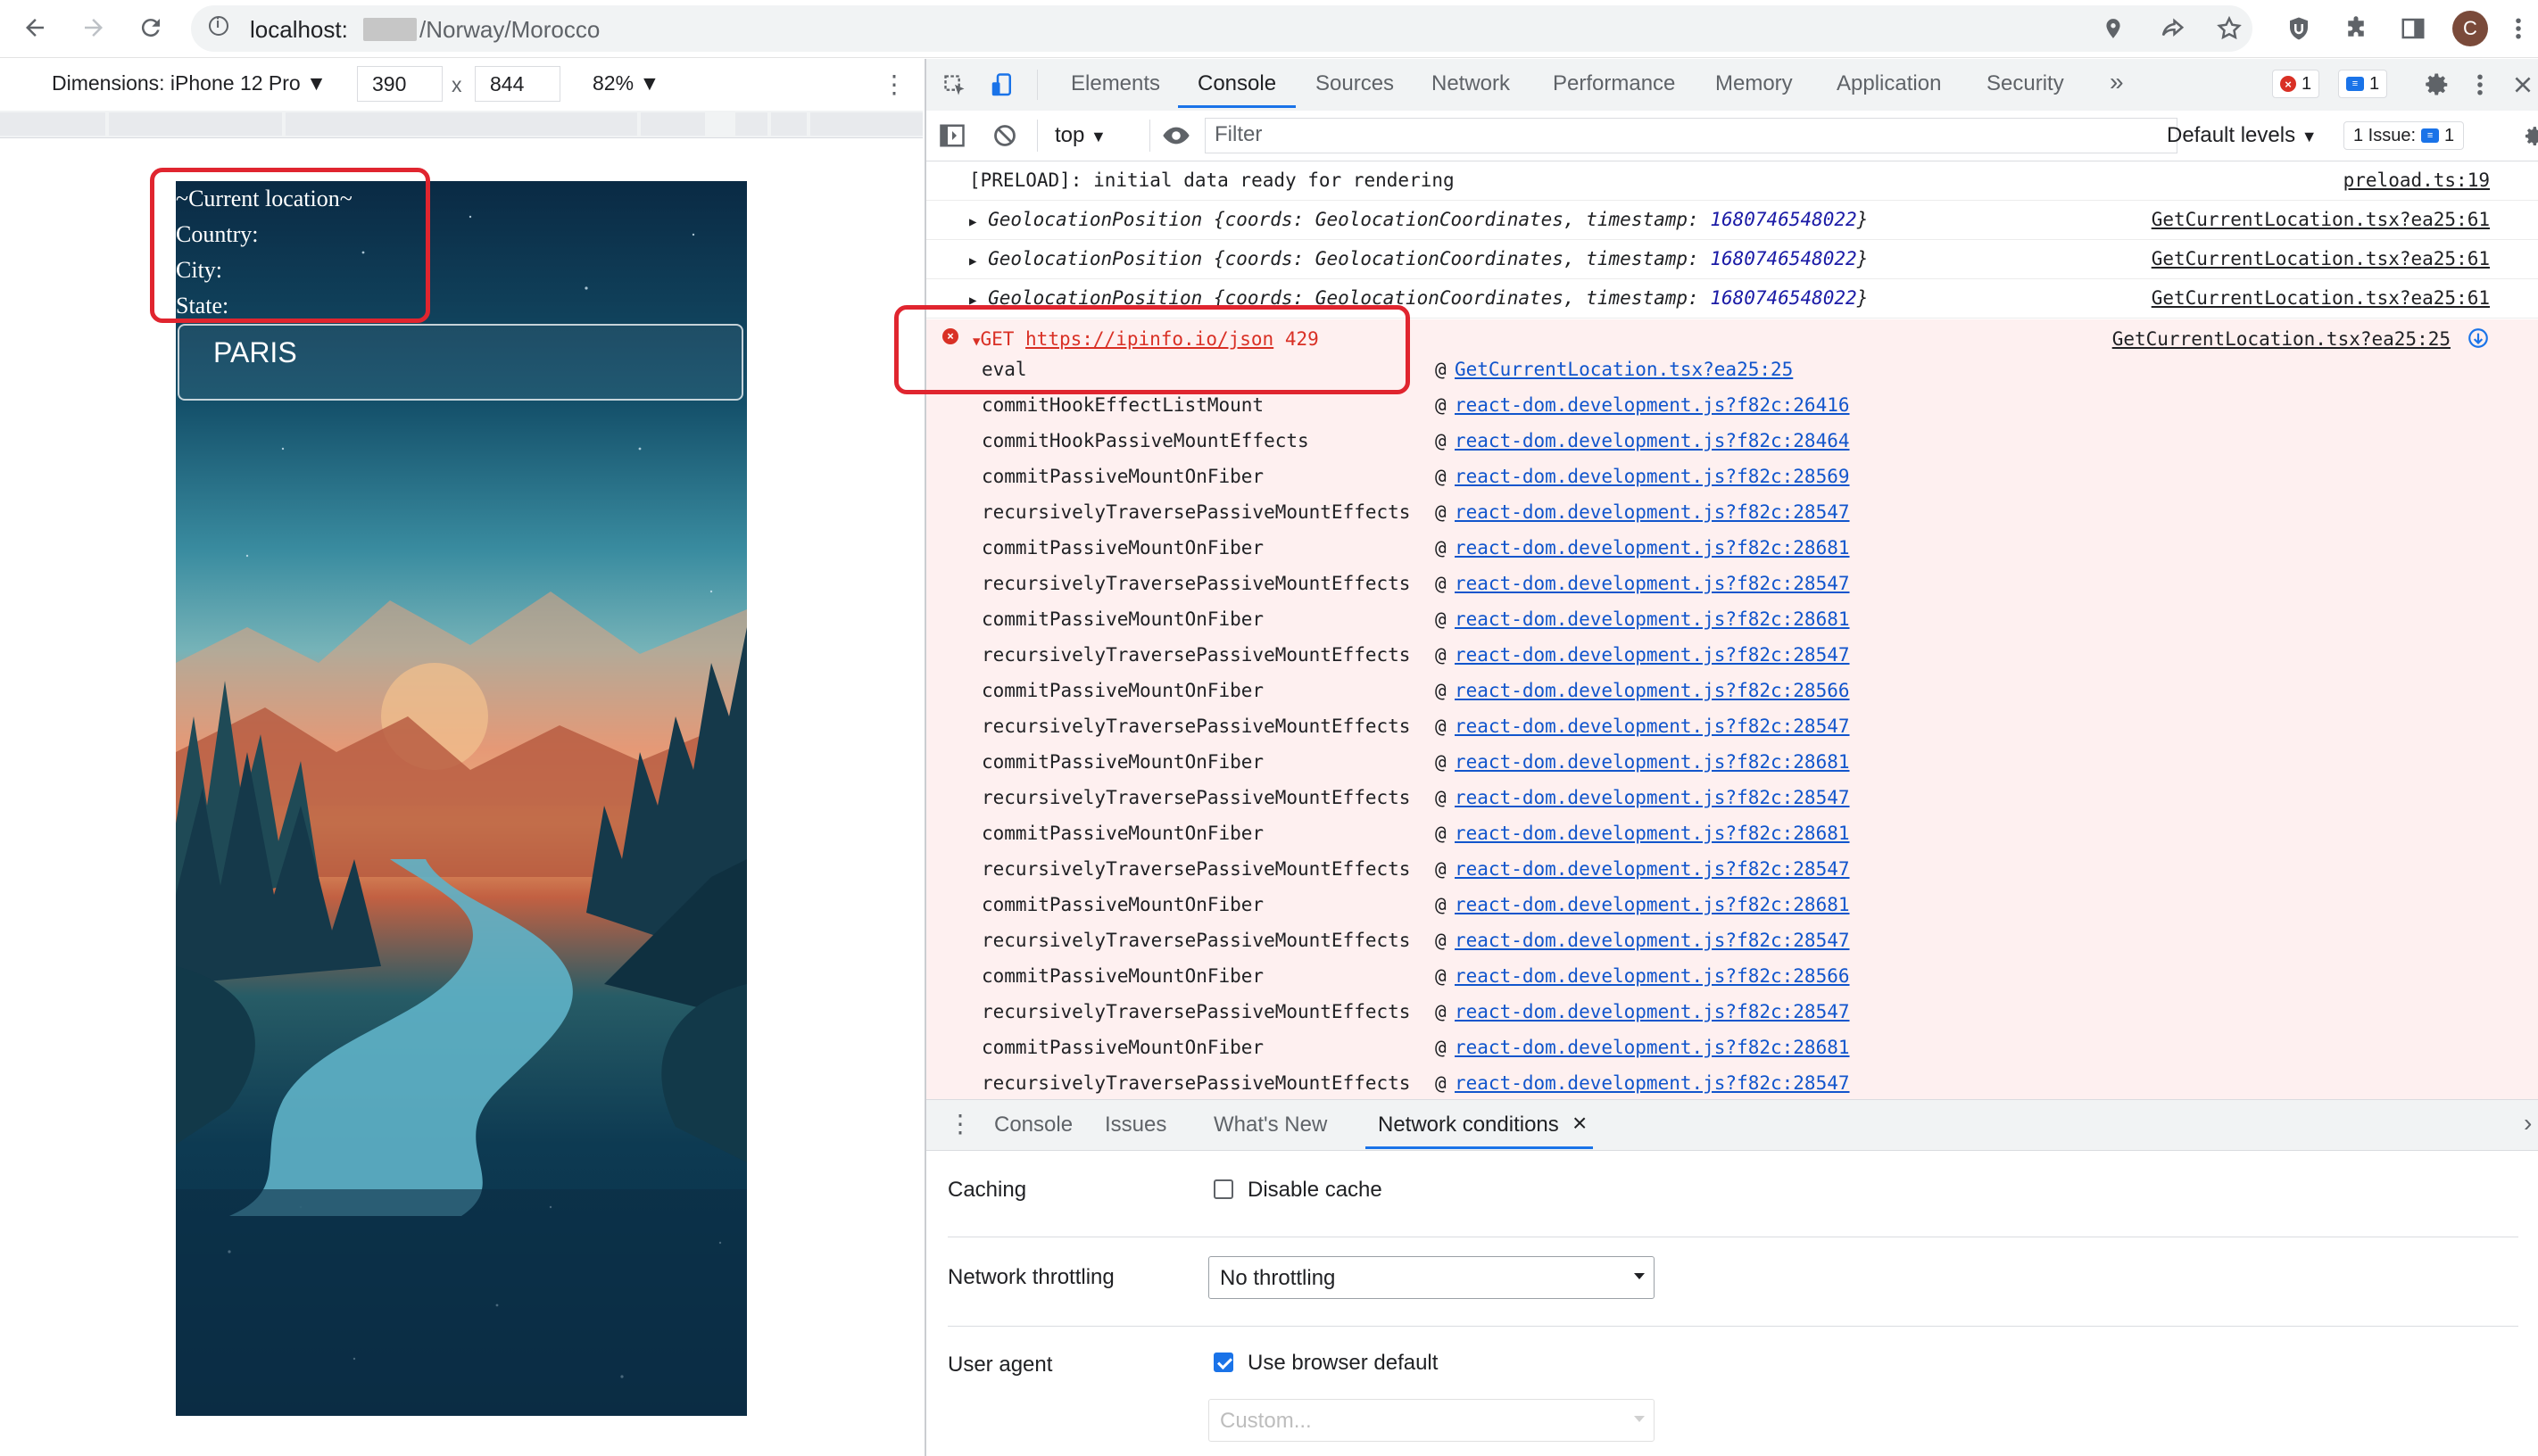 The width and height of the screenshot is (2538, 1456). Describe the element at coordinates (1223, 1363) in the screenshot. I see `use-browser-default-checkbox` at that location.